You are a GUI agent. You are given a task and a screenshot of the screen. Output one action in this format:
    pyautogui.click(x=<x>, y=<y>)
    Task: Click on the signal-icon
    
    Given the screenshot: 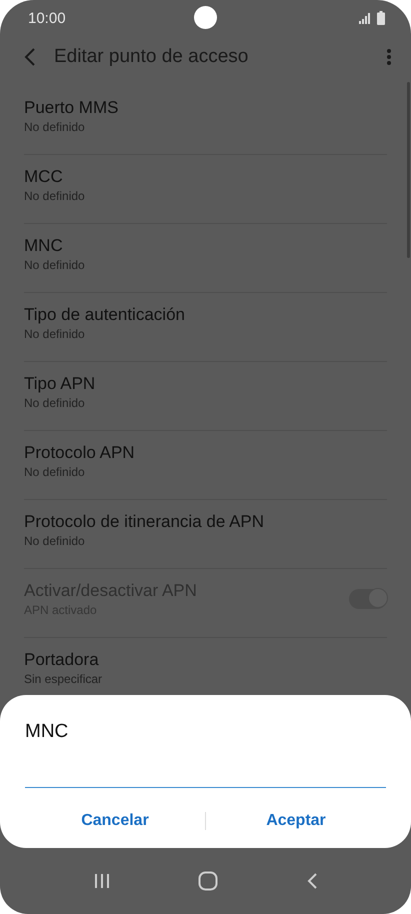 What is the action you would take?
    pyautogui.click(x=365, y=18)
    